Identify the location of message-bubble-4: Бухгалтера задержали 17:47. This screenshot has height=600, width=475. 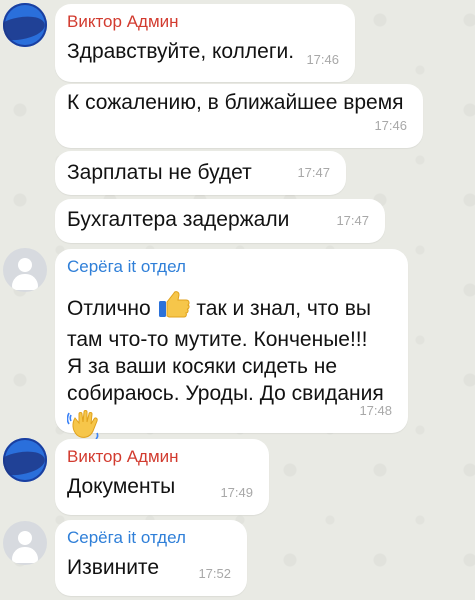
(220, 221).